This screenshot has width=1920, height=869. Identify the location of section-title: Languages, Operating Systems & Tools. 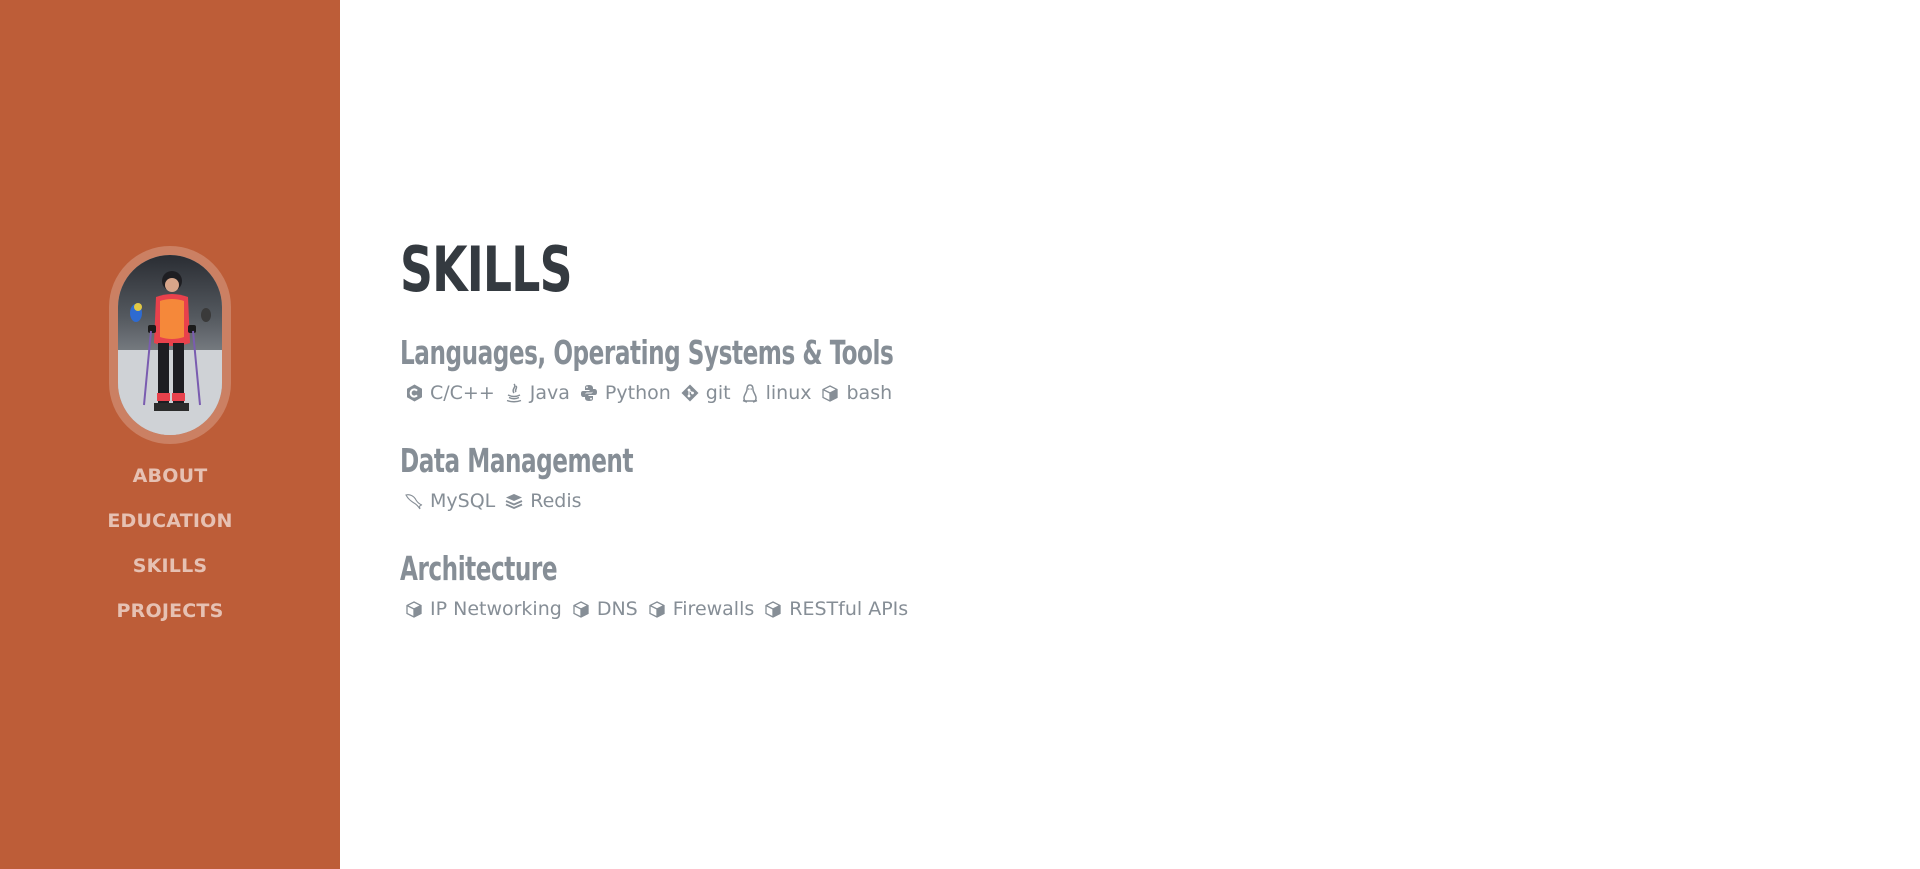
(647, 352).